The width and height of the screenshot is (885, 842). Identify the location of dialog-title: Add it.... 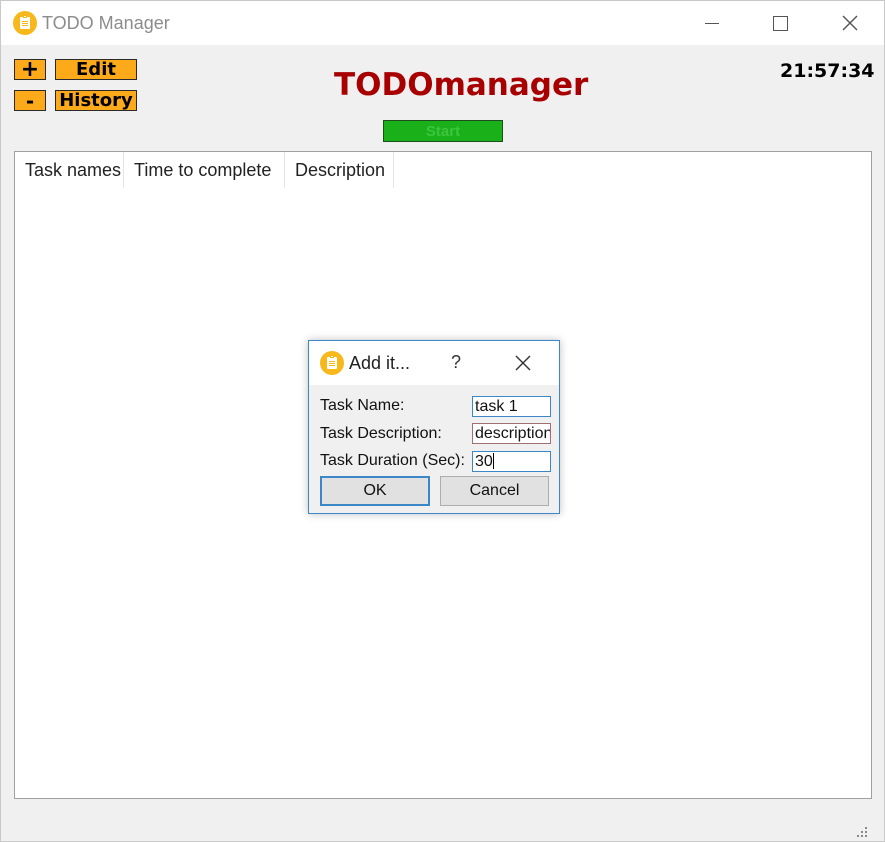
(380, 363).